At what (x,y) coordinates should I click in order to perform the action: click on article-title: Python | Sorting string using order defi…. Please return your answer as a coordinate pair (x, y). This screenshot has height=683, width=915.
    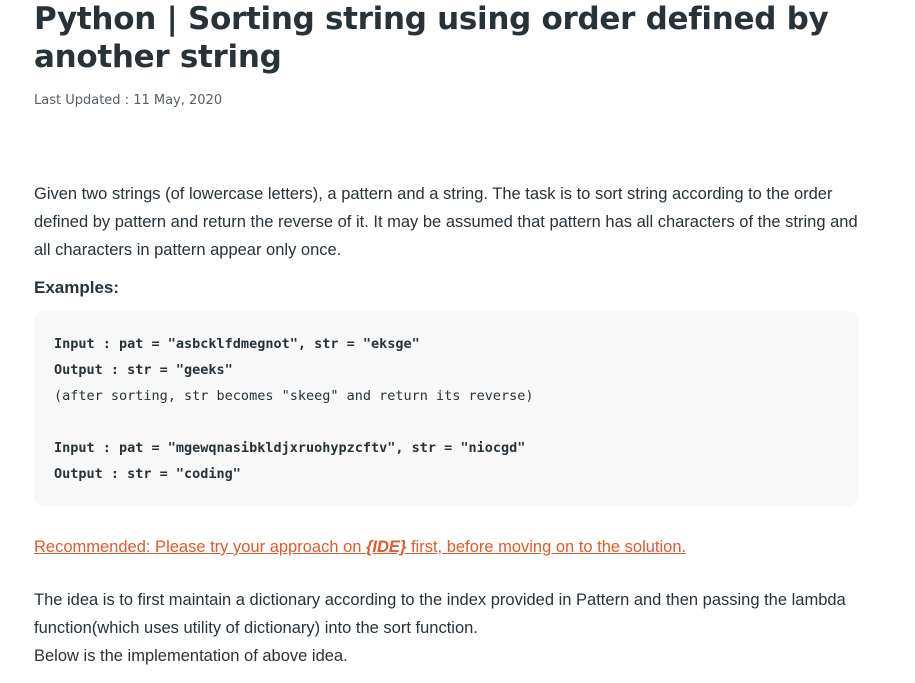
    Looking at the image, I should click on (431, 38).